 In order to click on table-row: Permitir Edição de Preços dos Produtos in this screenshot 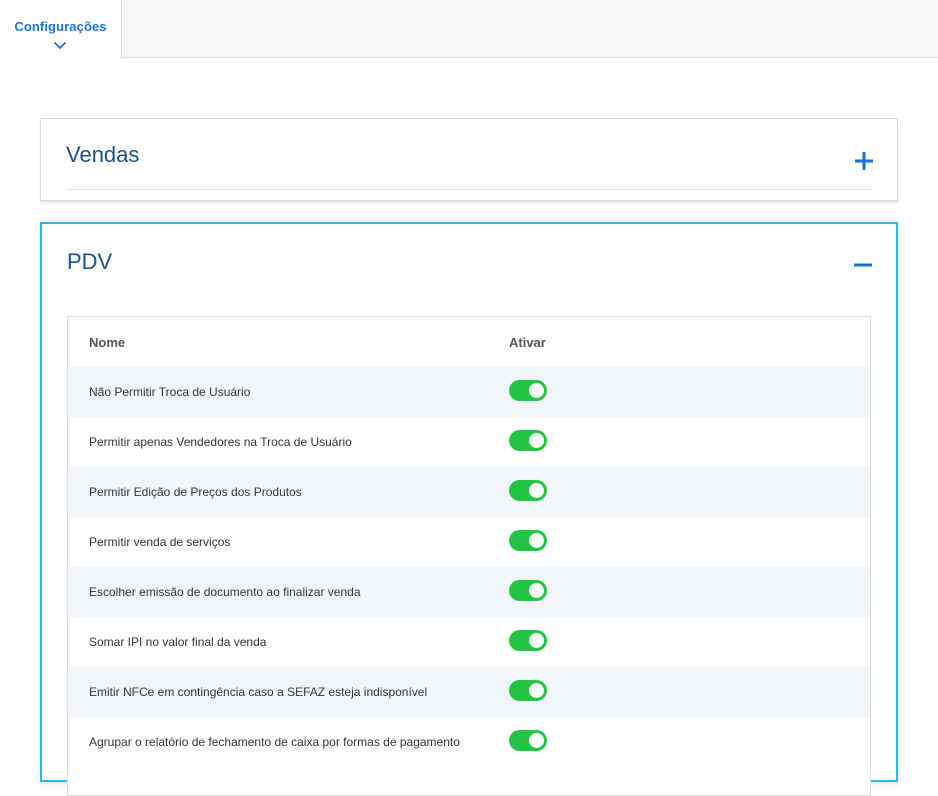, I will do `click(469, 492)`.